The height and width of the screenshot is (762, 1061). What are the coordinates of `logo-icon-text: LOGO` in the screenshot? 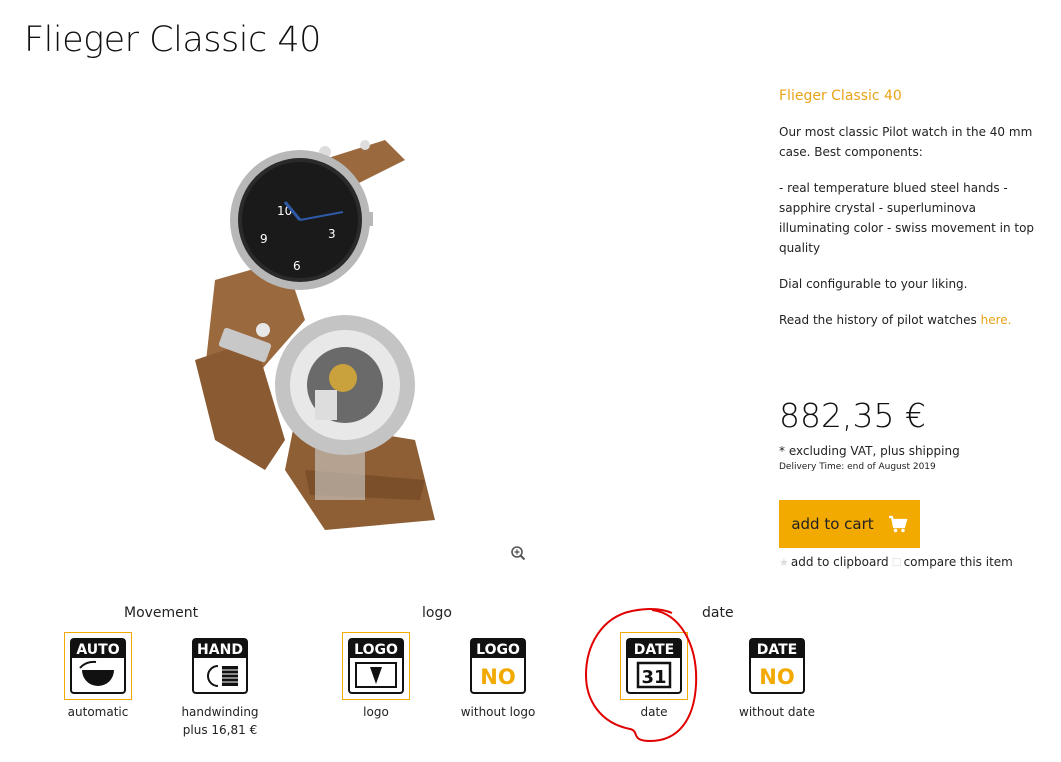 It's located at (376, 650).